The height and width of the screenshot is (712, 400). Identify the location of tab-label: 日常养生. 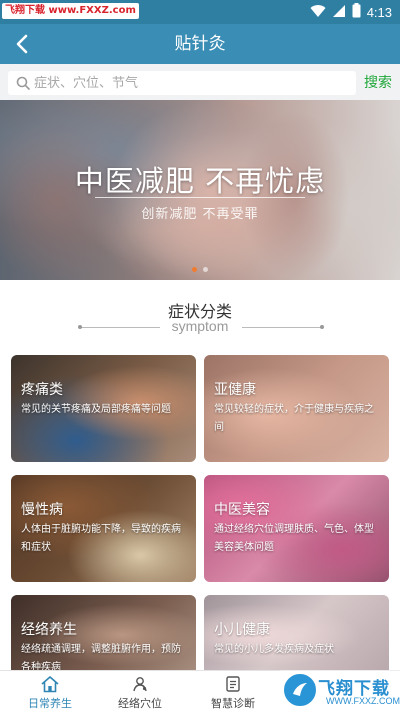
(50, 703).